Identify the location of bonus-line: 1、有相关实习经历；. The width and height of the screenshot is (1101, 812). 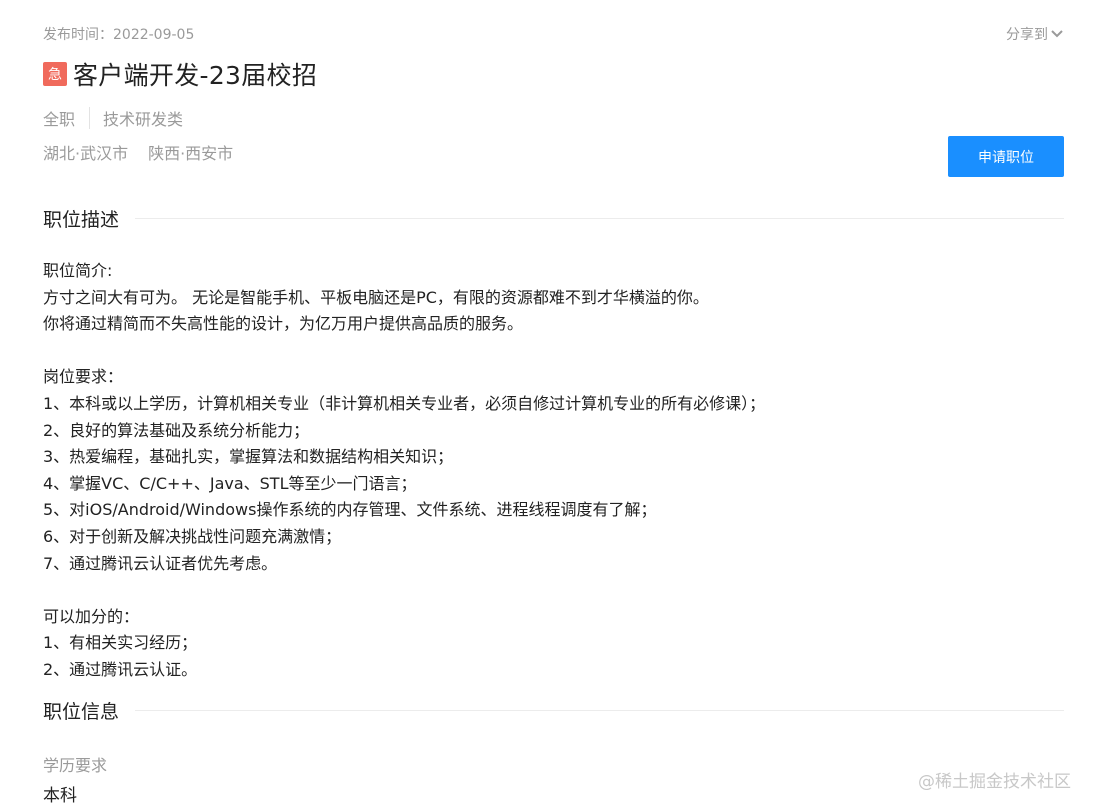
(120, 643).